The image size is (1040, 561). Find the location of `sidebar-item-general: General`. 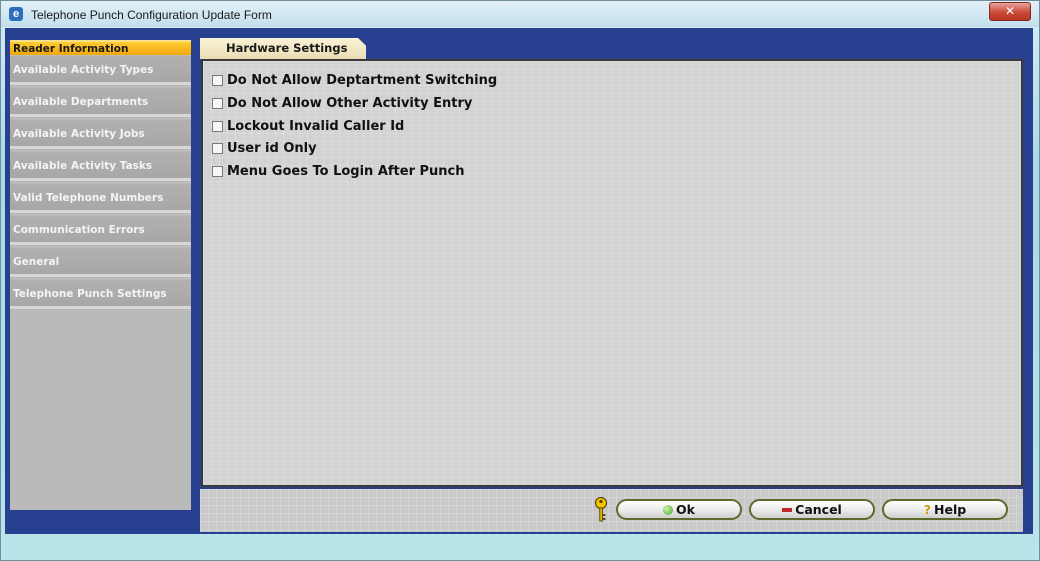

sidebar-item-general: General is located at coordinates (100, 262).